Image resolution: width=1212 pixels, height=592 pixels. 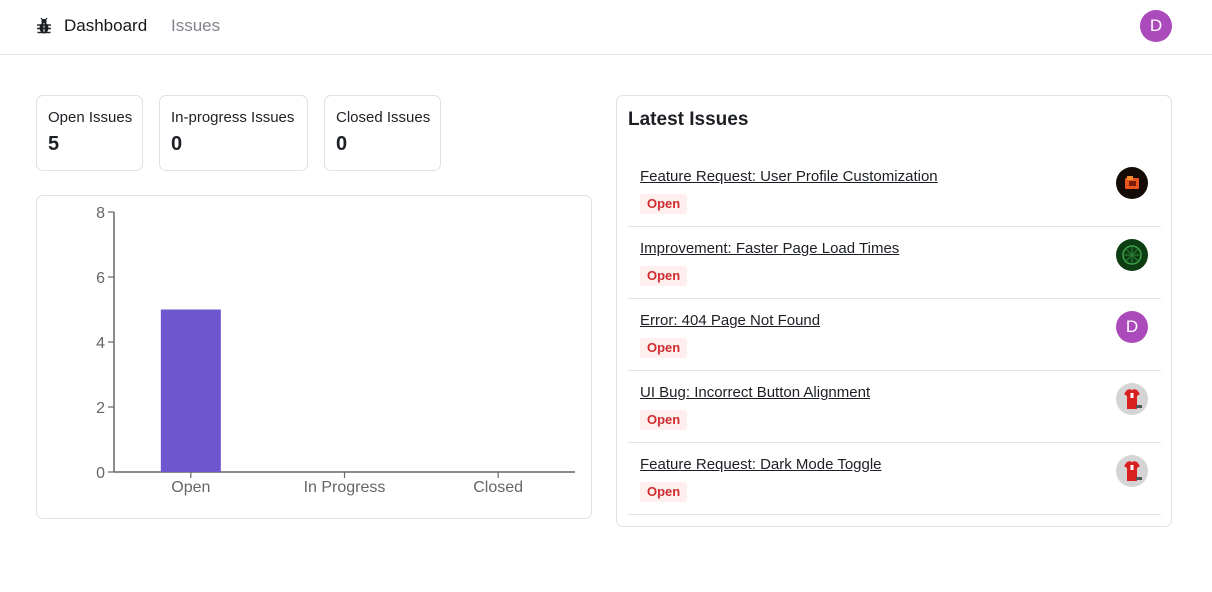 What do you see at coordinates (382, 133) in the screenshot?
I see `summary-card-closed: Closed Issues 0` at bounding box center [382, 133].